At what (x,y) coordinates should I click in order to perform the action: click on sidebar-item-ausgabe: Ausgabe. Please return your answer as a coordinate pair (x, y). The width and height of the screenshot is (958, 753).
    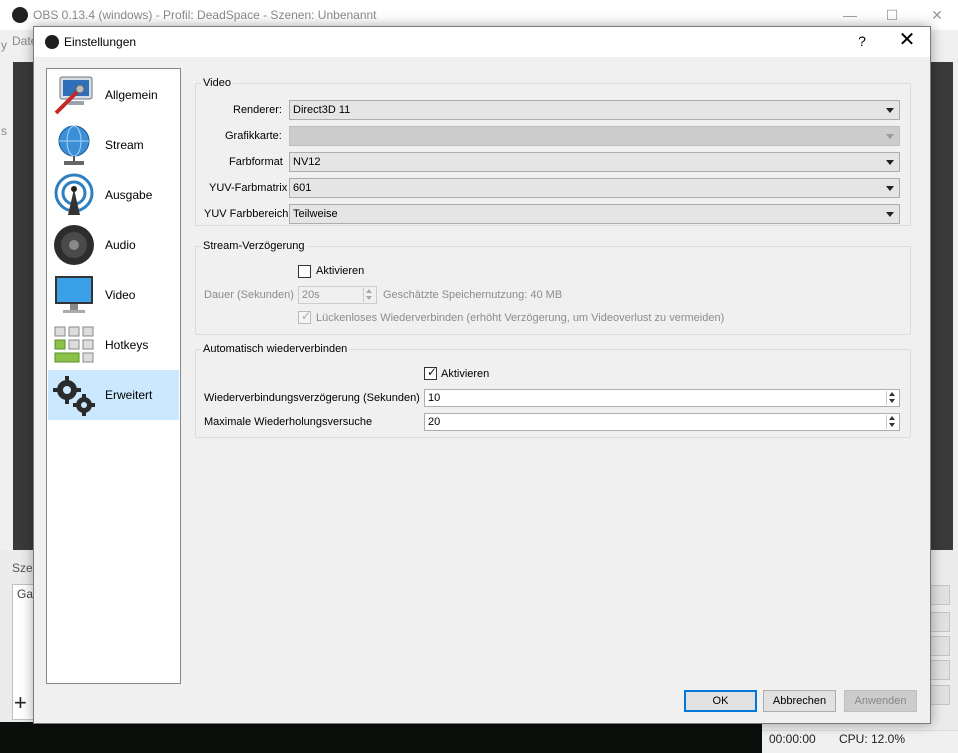
    Looking at the image, I should click on (113, 195).